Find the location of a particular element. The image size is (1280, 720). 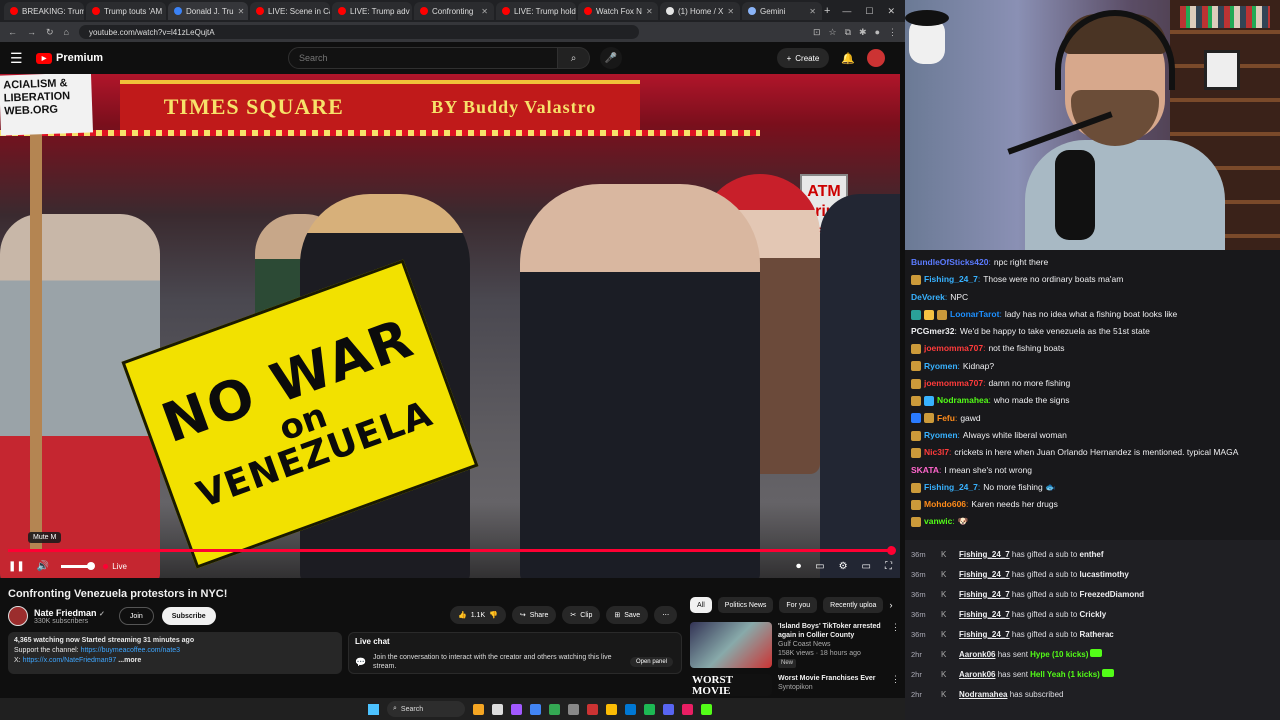

search-button: ⌕ is located at coordinates (574, 58).